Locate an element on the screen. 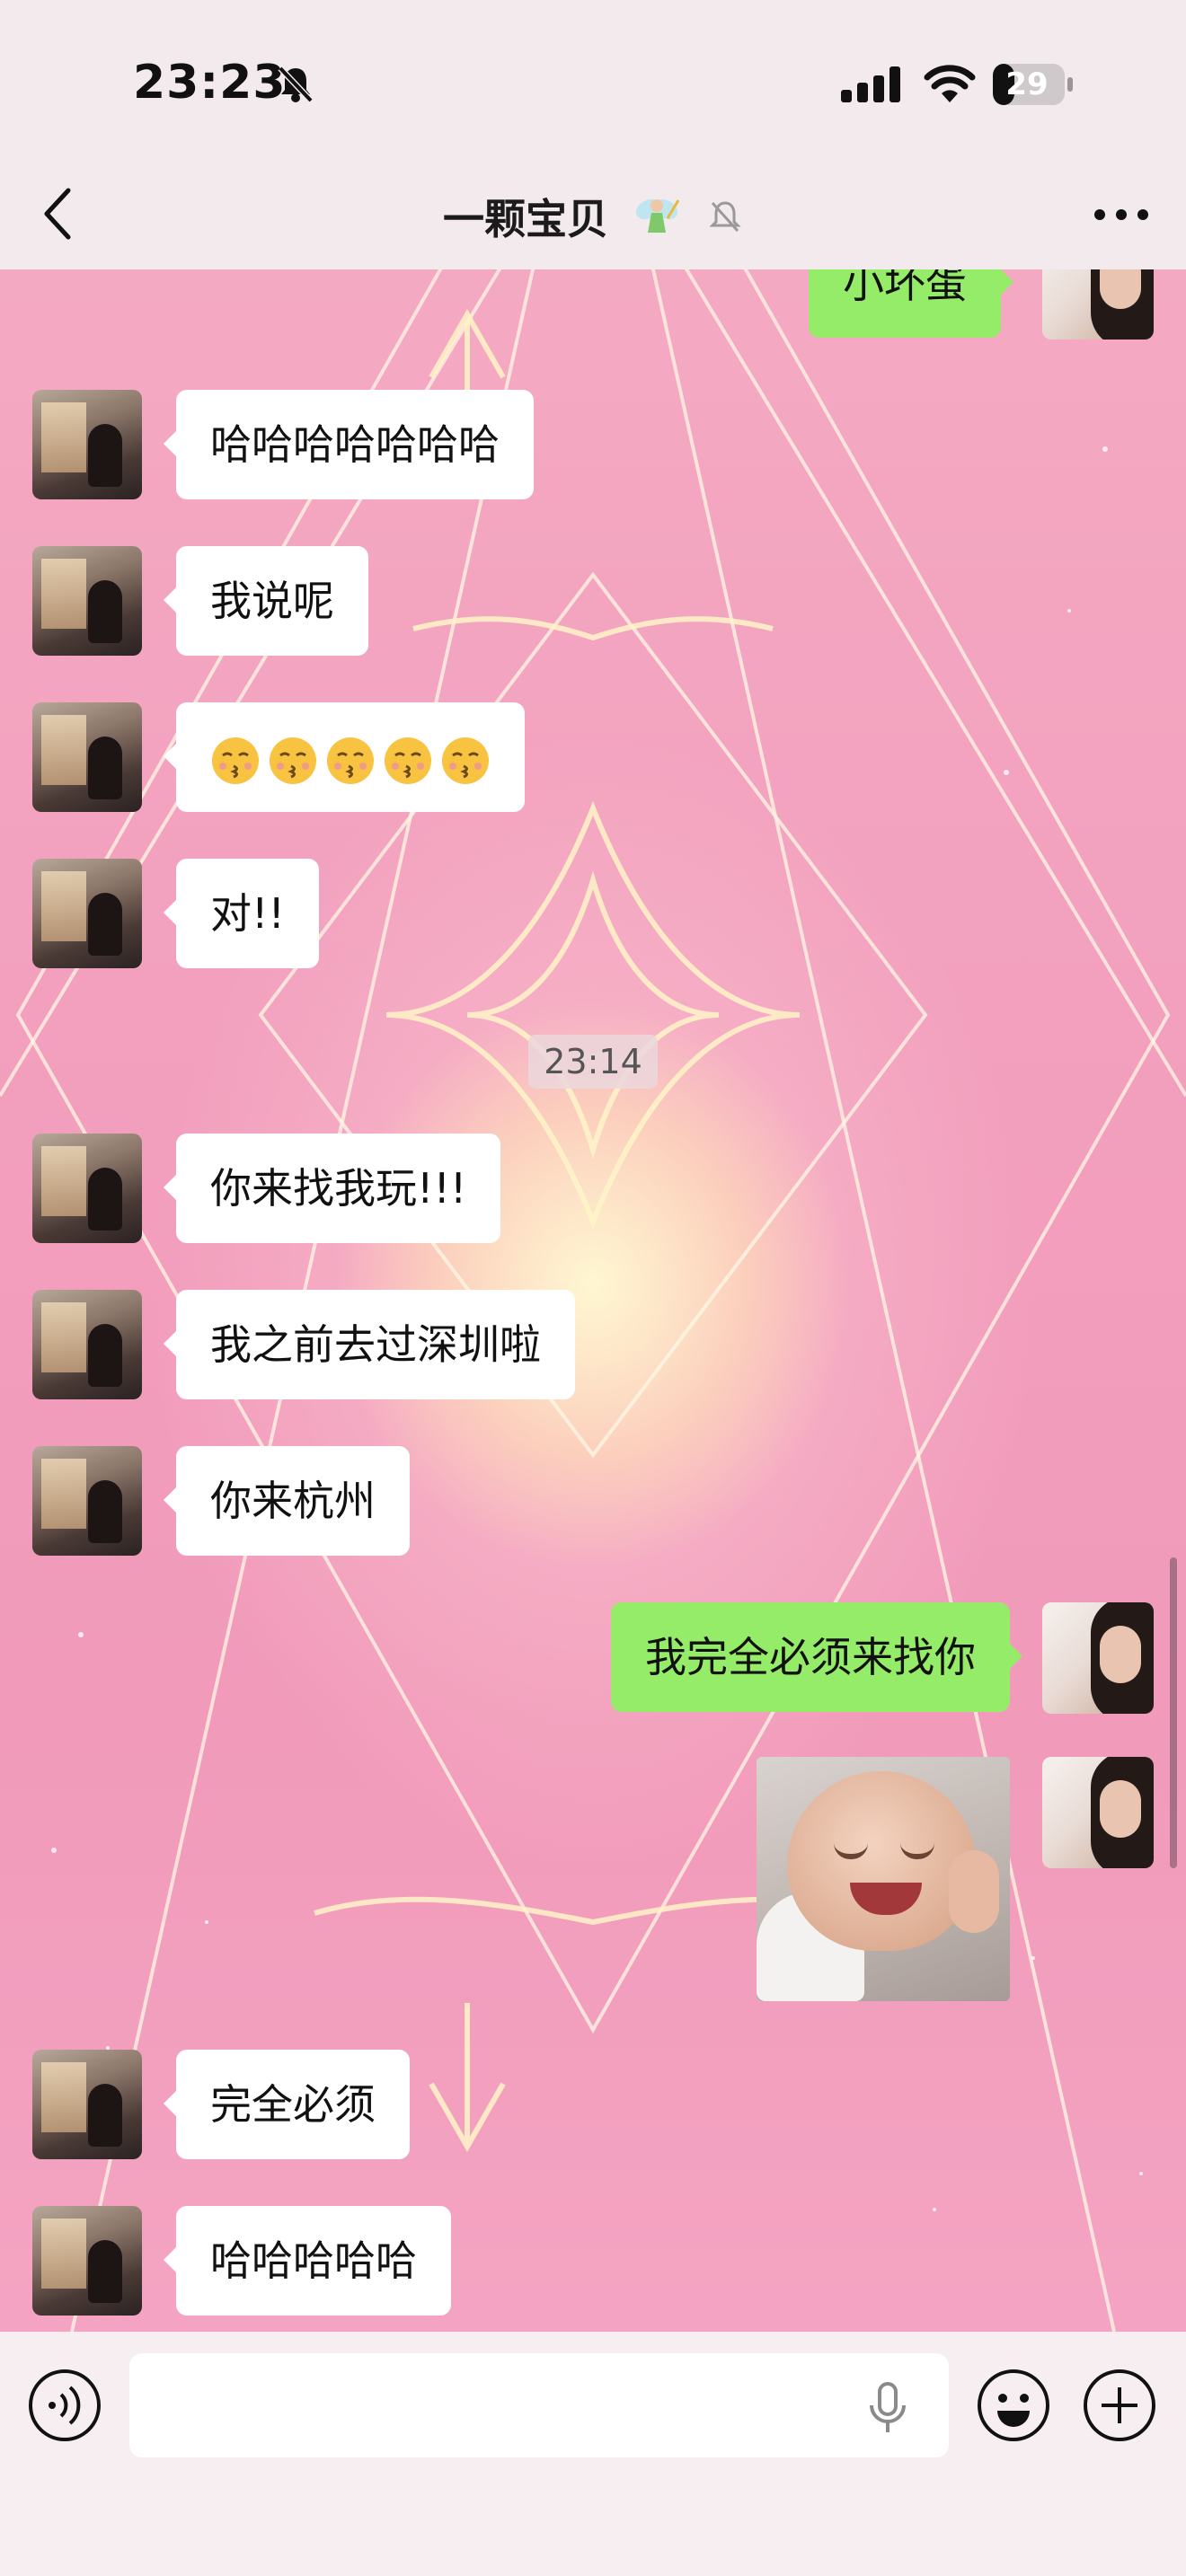 The width and height of the screenshot is (1186, 2576). received-bubble: 我之前去过深圳啦 is located at coordinates (369, 1344).